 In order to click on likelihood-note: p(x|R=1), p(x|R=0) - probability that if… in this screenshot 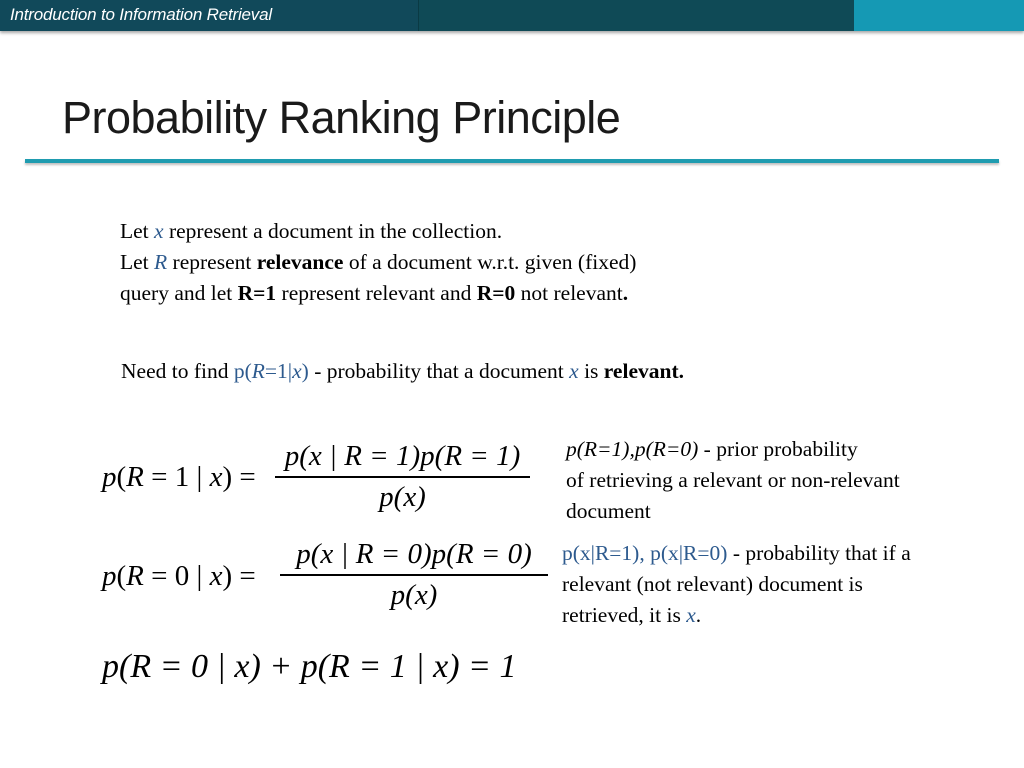, I will do `click(782, 584)`.